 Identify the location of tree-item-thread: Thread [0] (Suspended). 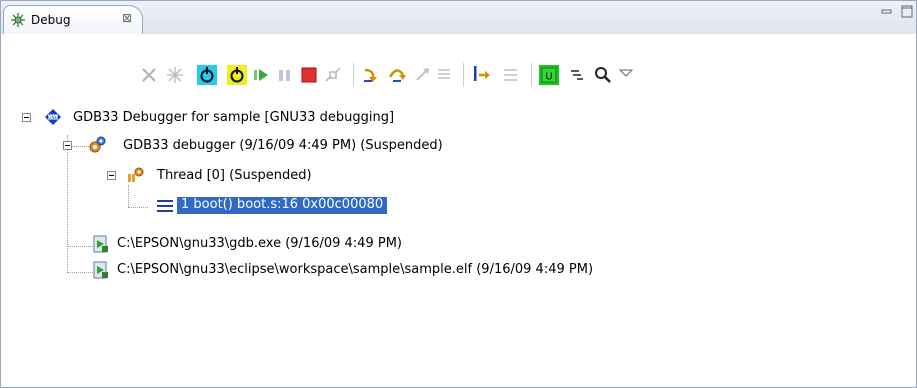
(251, 176).